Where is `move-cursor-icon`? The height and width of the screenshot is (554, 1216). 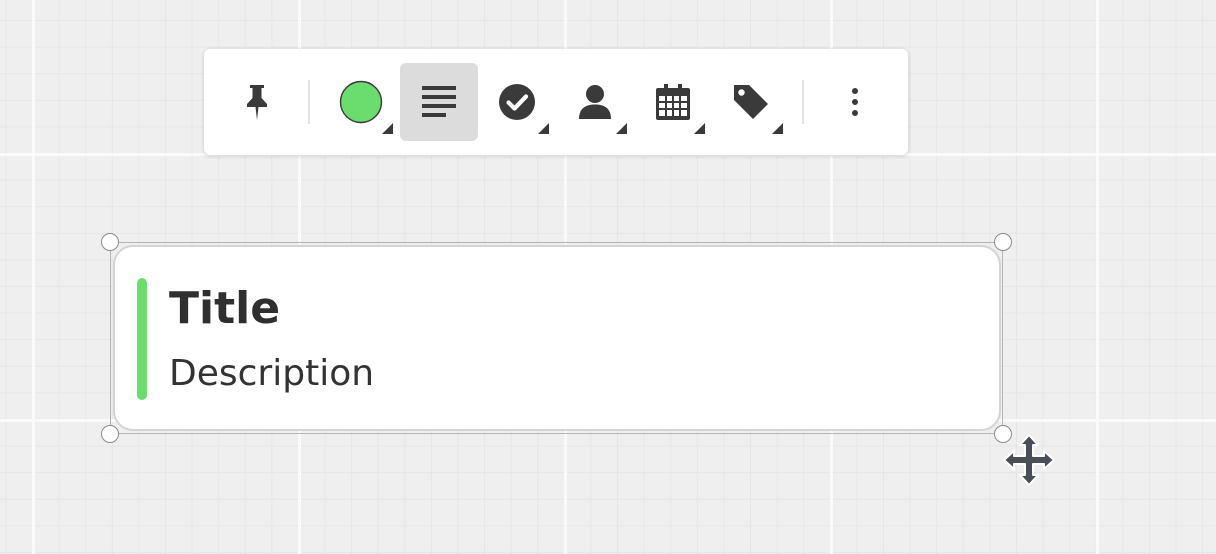
move-cursor-icon is located at coordinates (1029, 460).